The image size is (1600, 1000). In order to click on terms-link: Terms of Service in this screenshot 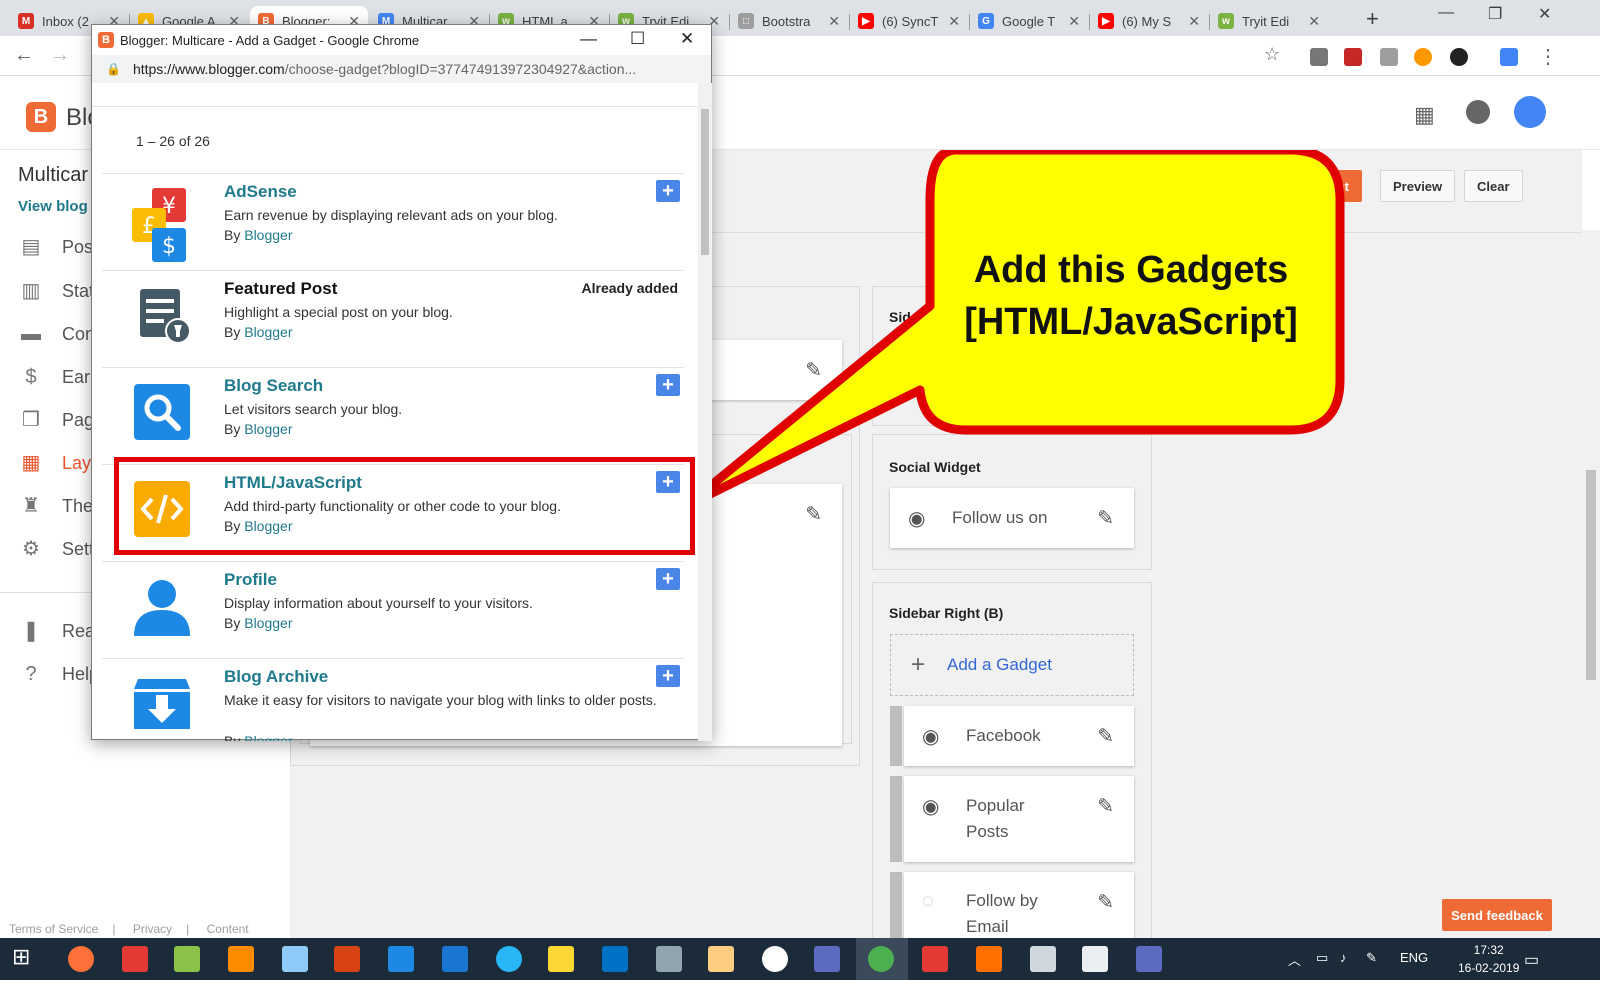, I will do `click(53, 929)`.